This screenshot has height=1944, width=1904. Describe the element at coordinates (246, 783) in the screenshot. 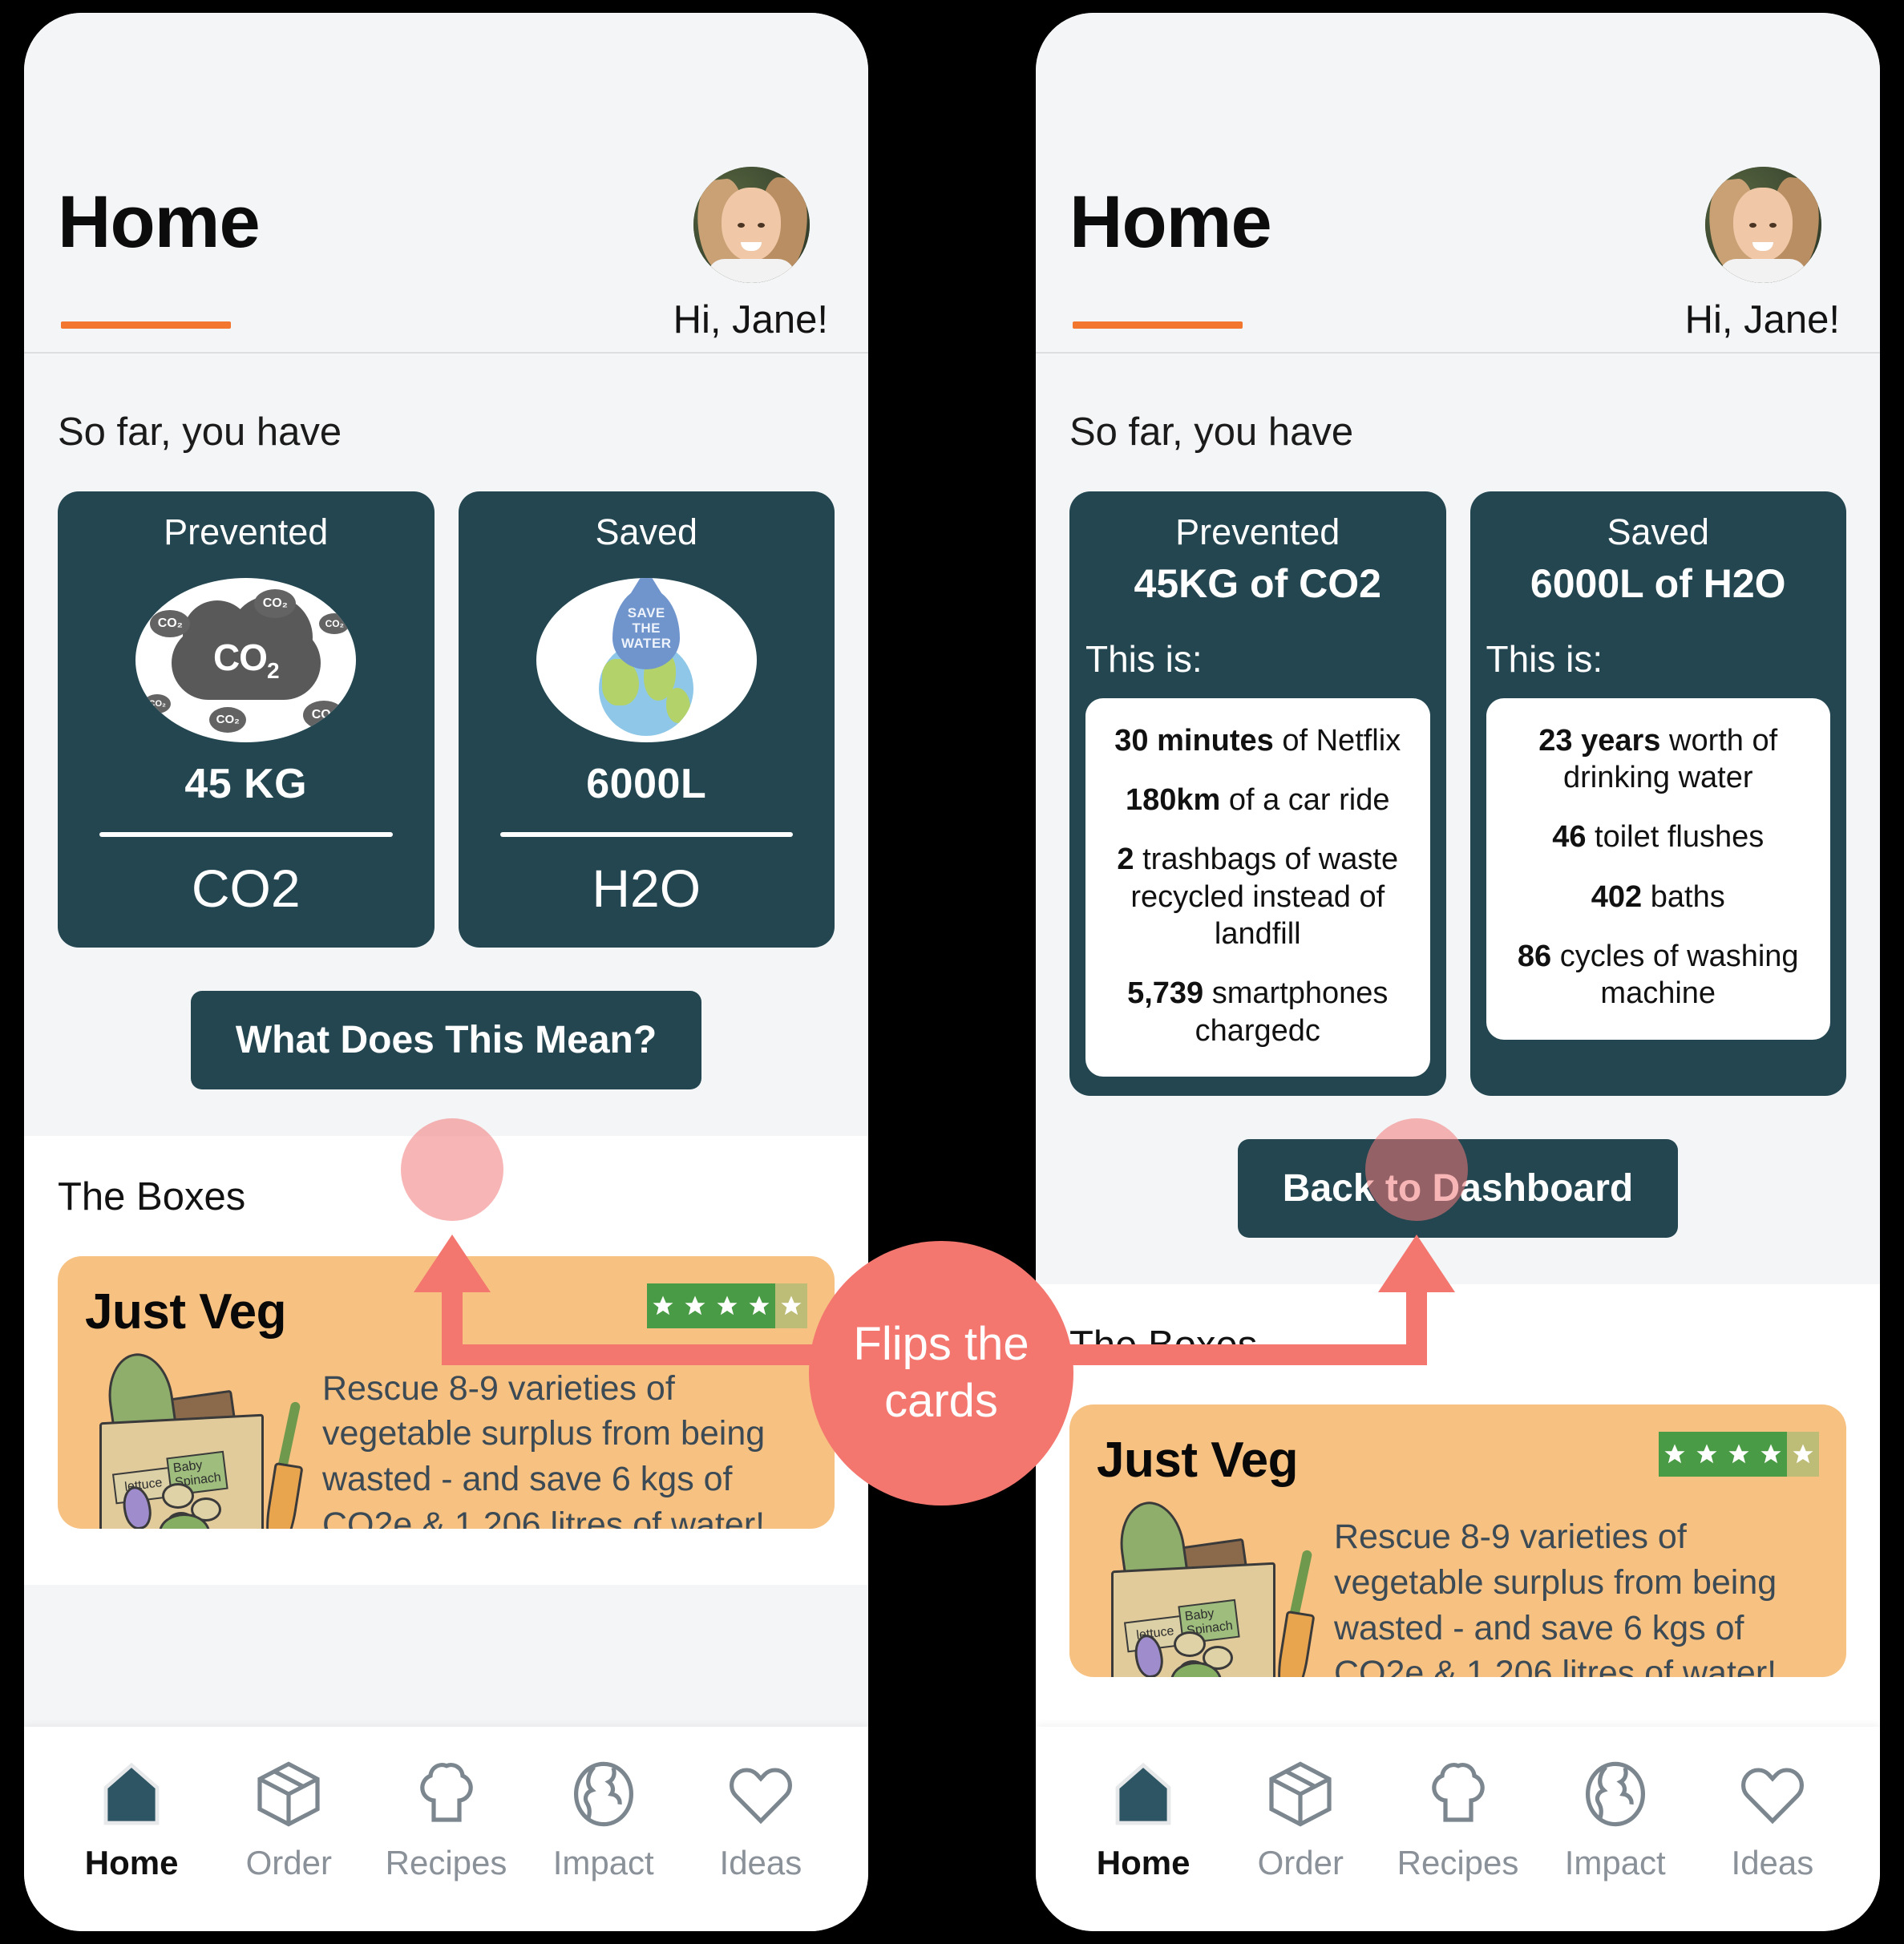

I see `impact-card-value: 45 KG` at that location.